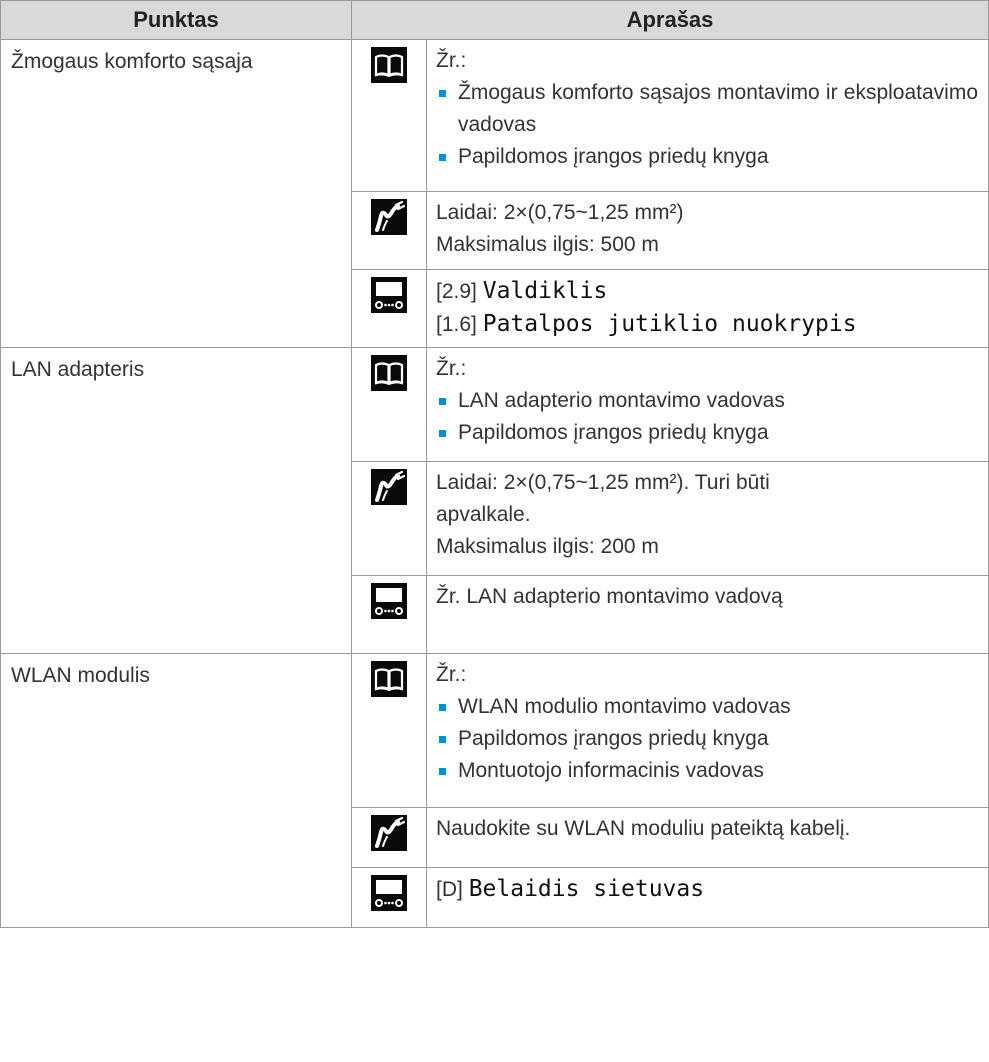  What do you see at coordinates (707, 614) in the screenshot?
I see `description-cell: Žr. LAN adapterio montavimo vadovą` at bounding box center [707, 614].